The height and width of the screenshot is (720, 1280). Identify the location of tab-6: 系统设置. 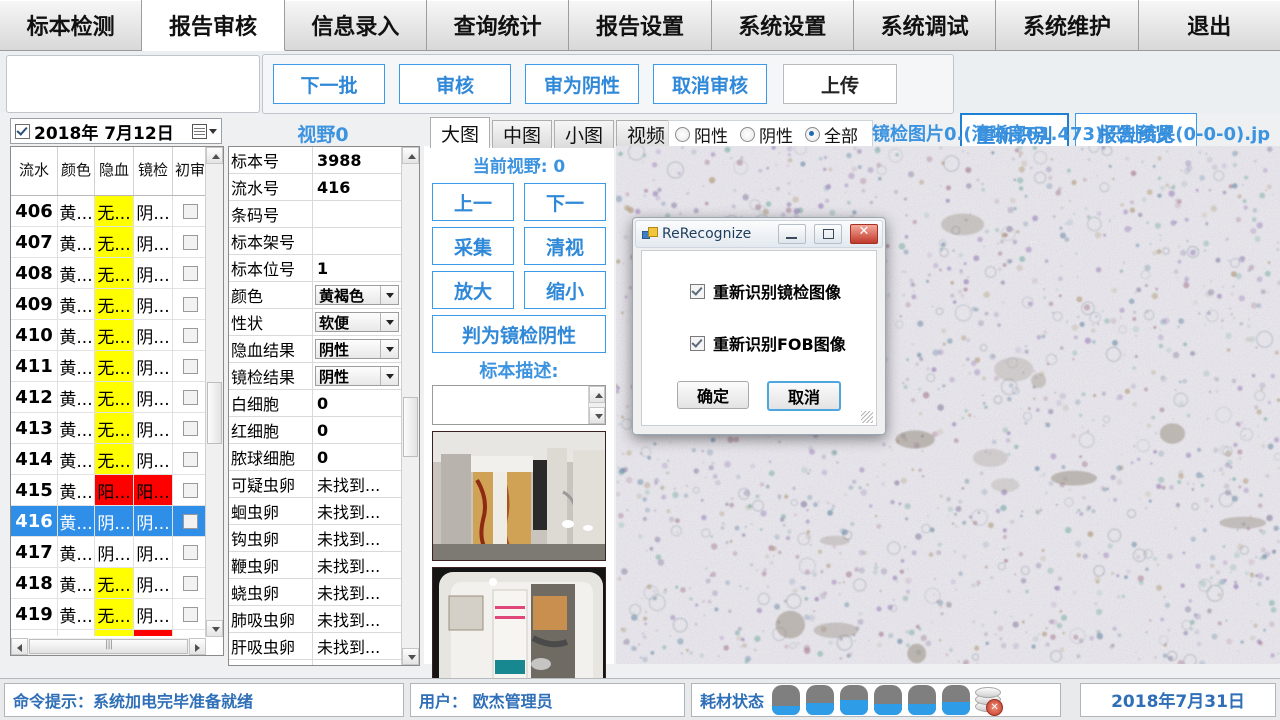
(782, 25).